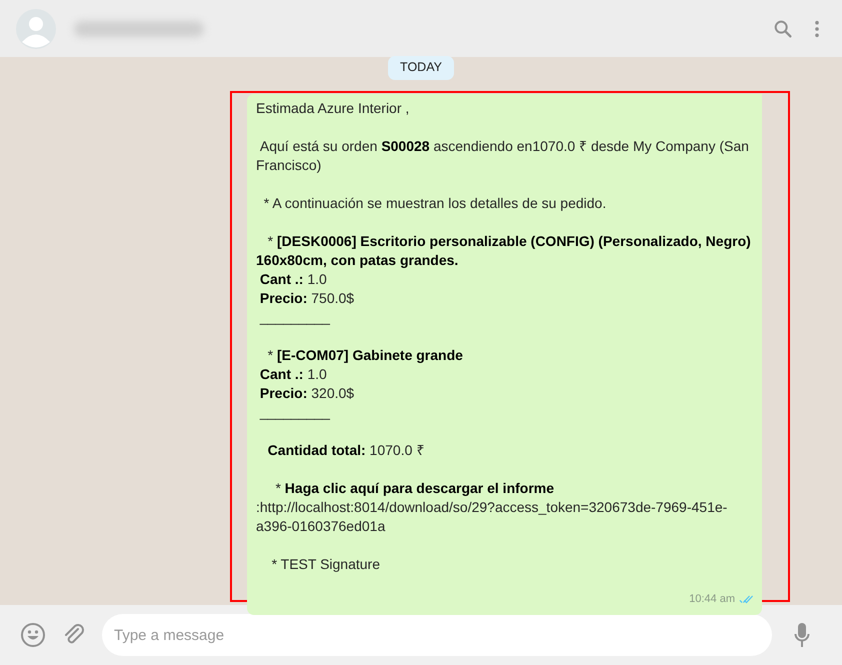 The height and width of the screenshot is (665, 842). I want to click on message-text: Precio: 750.0$, so click(307, 298).